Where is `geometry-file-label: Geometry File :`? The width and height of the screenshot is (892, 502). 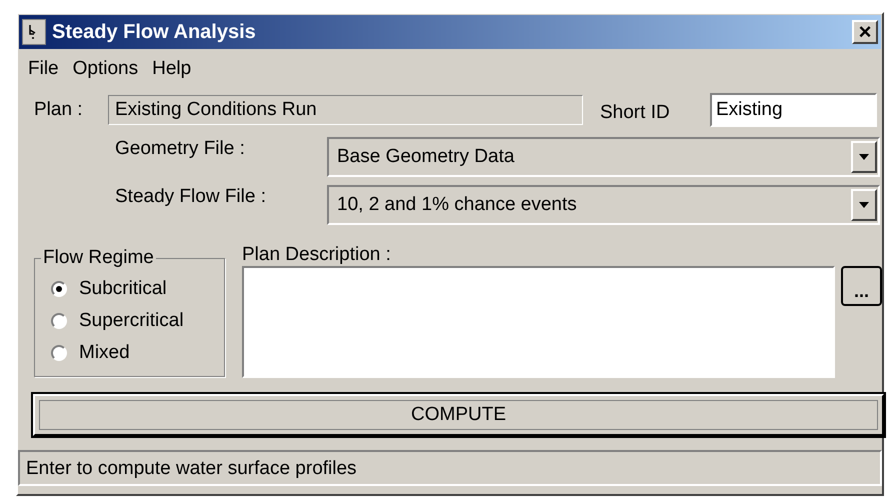 geometry-file-label: Geometry File : is located at coordinates (180, 149).